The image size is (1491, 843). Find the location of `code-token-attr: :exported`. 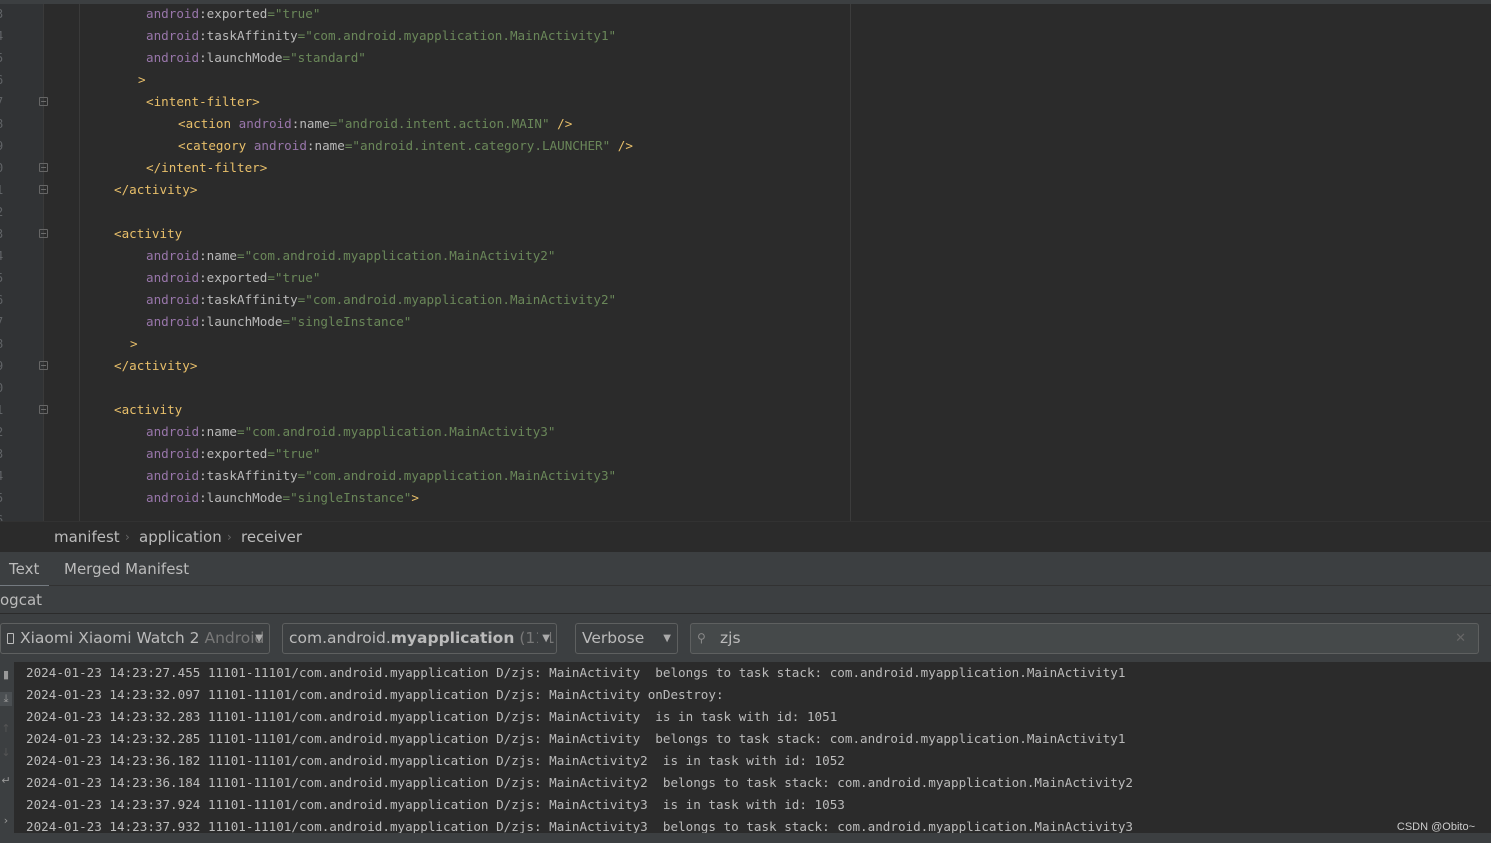

code-token-attr: :exported is located at coordinates (233, 277).